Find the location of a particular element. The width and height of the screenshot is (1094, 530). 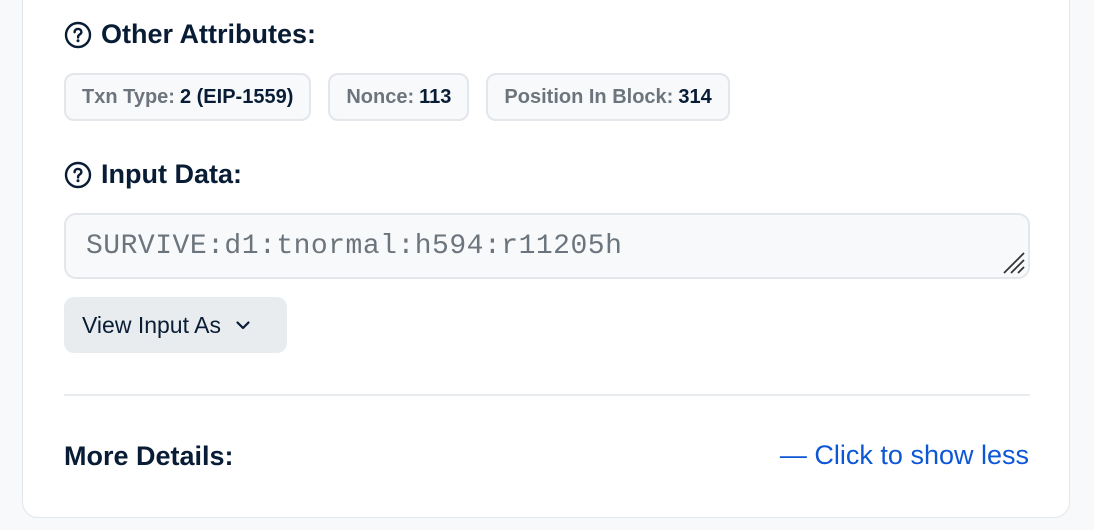

show-less-link: — Click to show less is located at coordinates (904, 455).